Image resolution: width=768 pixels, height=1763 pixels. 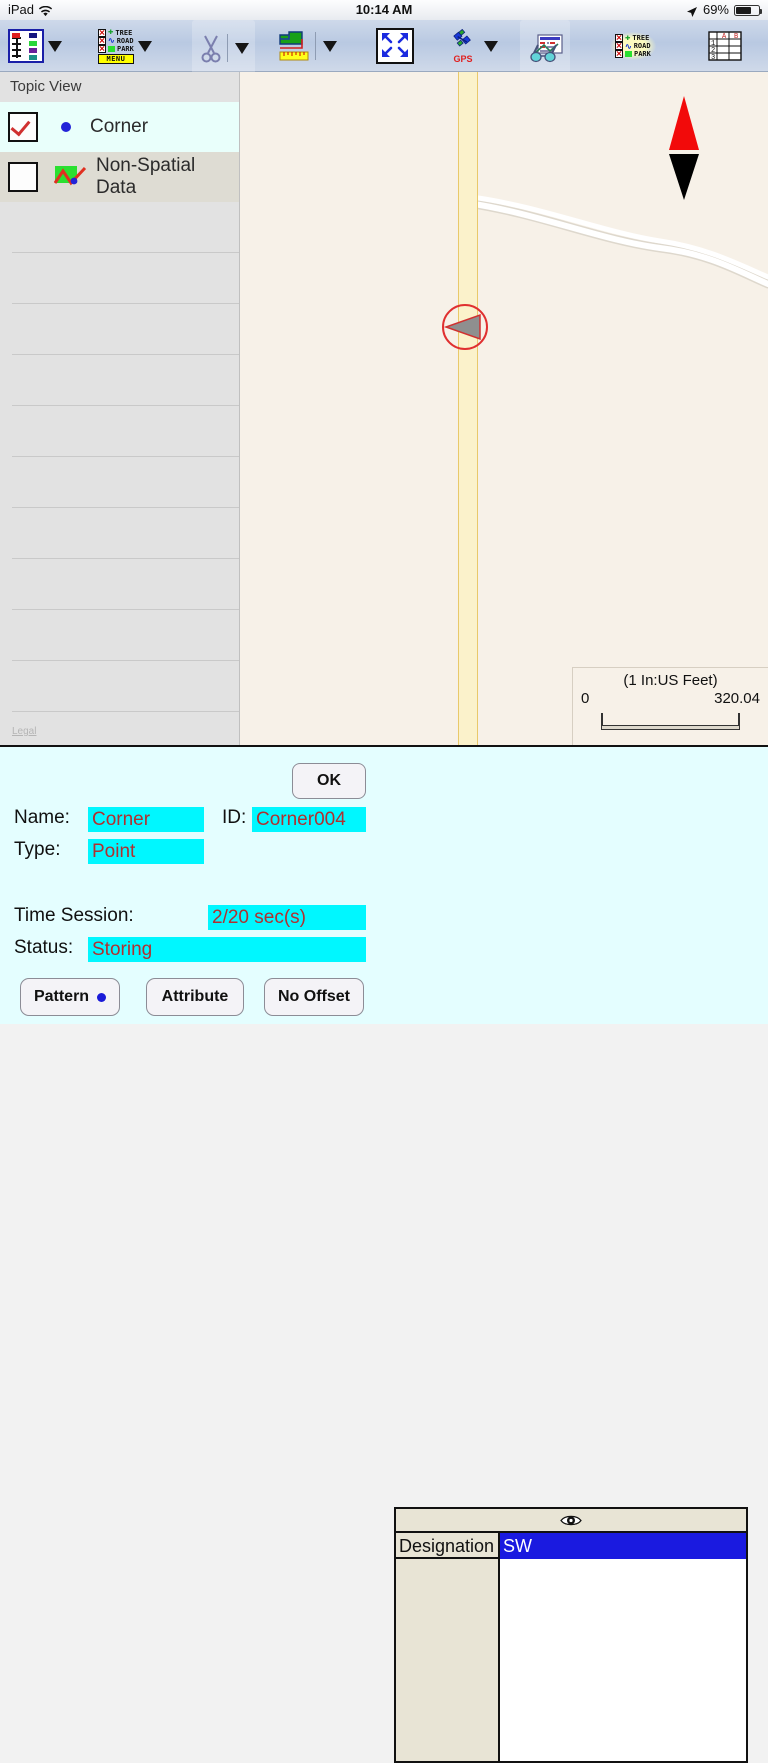 What do you see at coordinates (287, 917) in the screenshot?
I see `time-session-field: 2/20 sec(s)` at bounding box center [287, 917].